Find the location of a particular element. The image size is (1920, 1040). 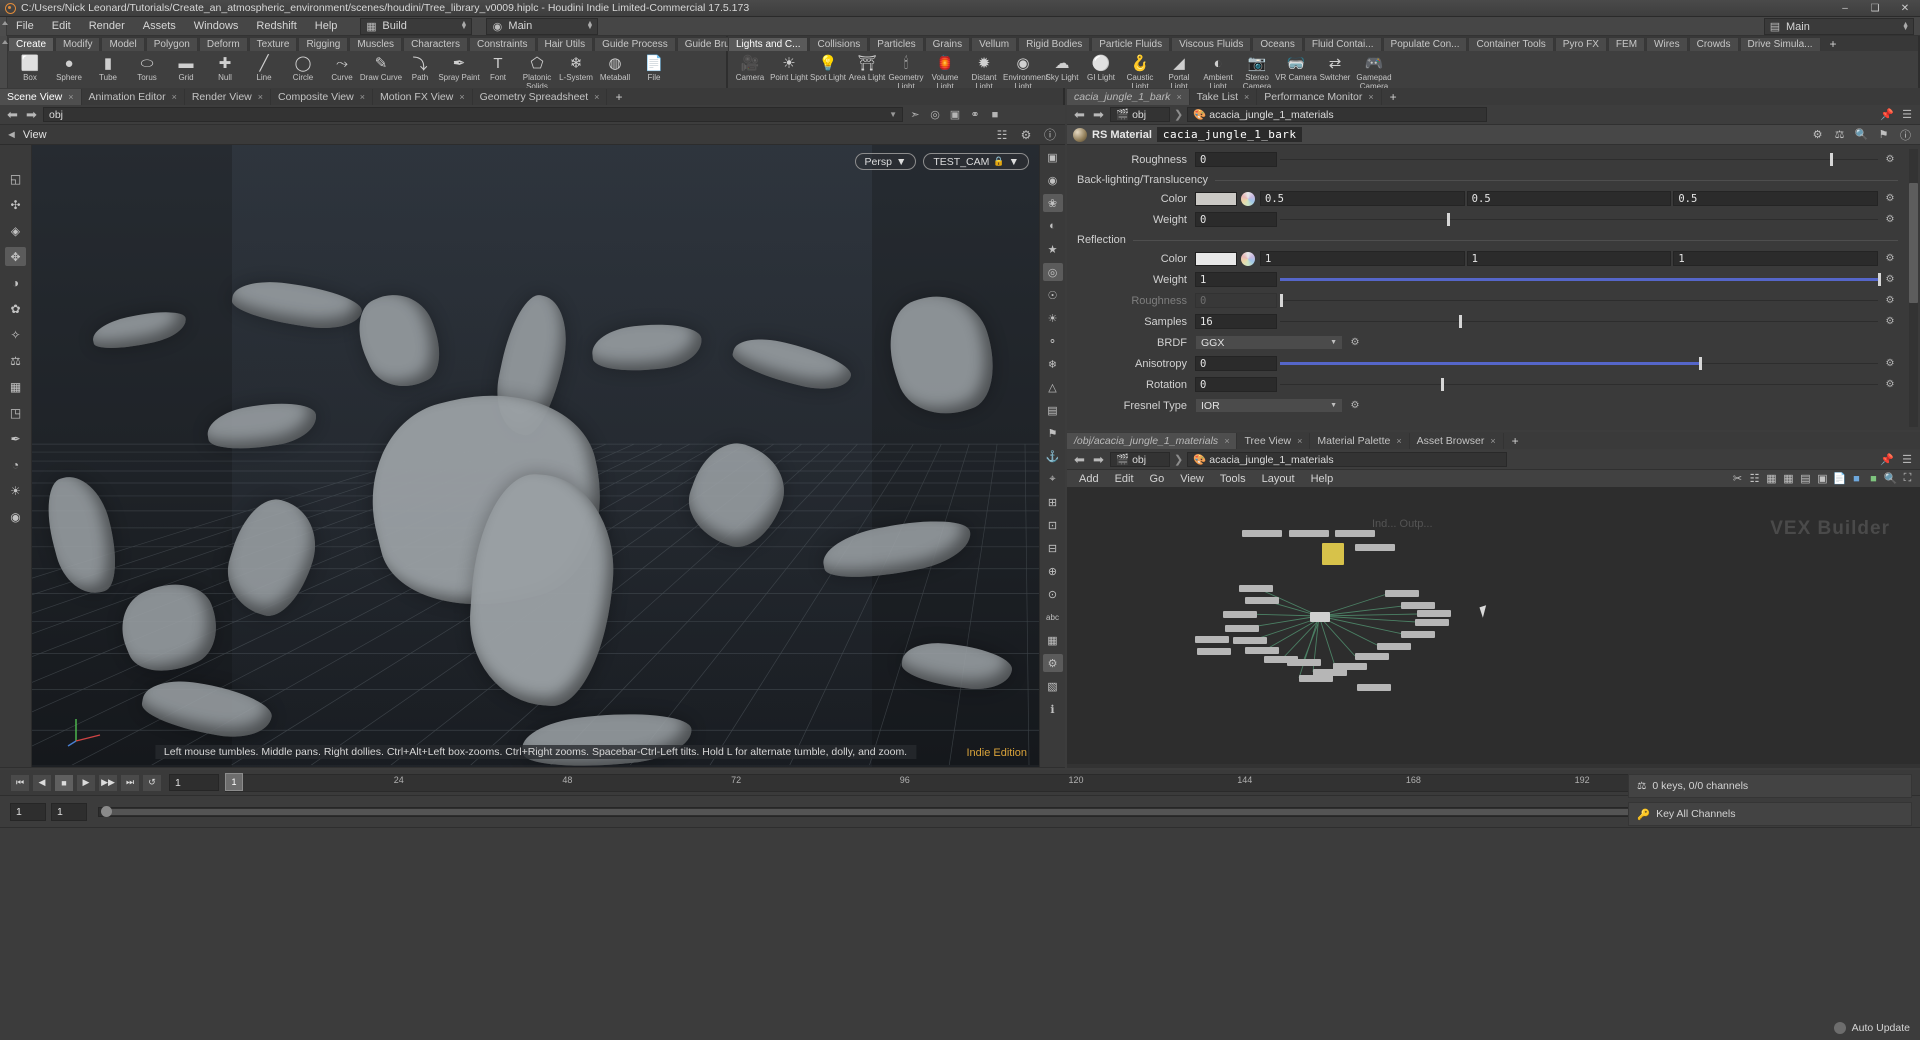

menu-redshift: Redshift is located at coordinates (276, 26).